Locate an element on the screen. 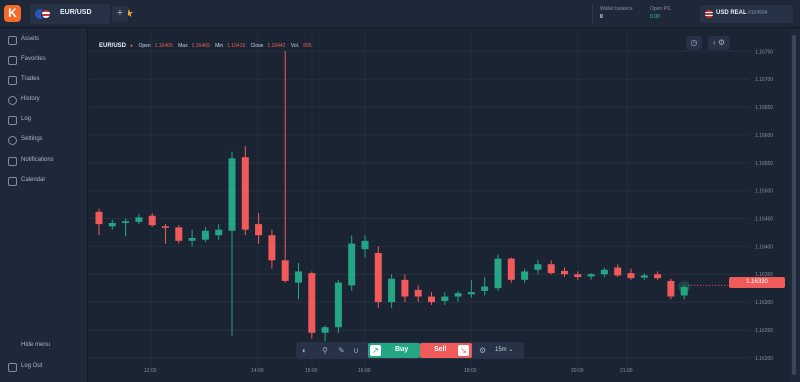 The image size is (800, 382). magnet-icon: ∪ is located at coordinates (356, 350).